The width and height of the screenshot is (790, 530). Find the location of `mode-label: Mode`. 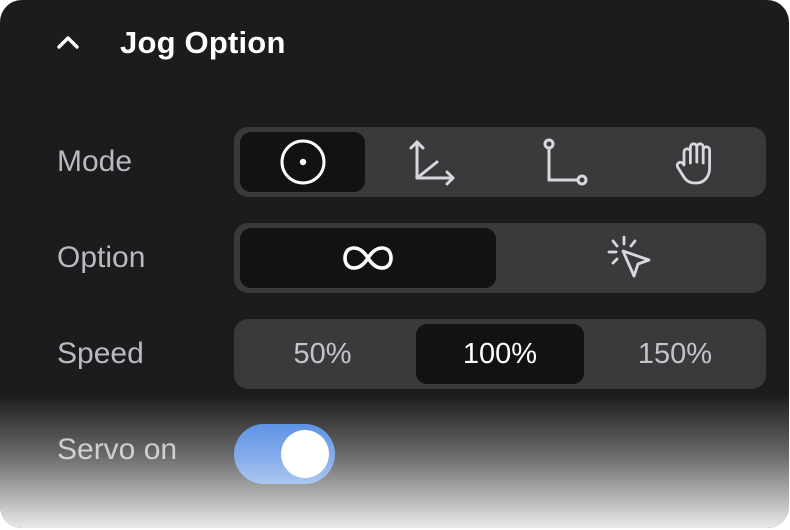

mode-label: Mode is located at coordinates (95, 161).